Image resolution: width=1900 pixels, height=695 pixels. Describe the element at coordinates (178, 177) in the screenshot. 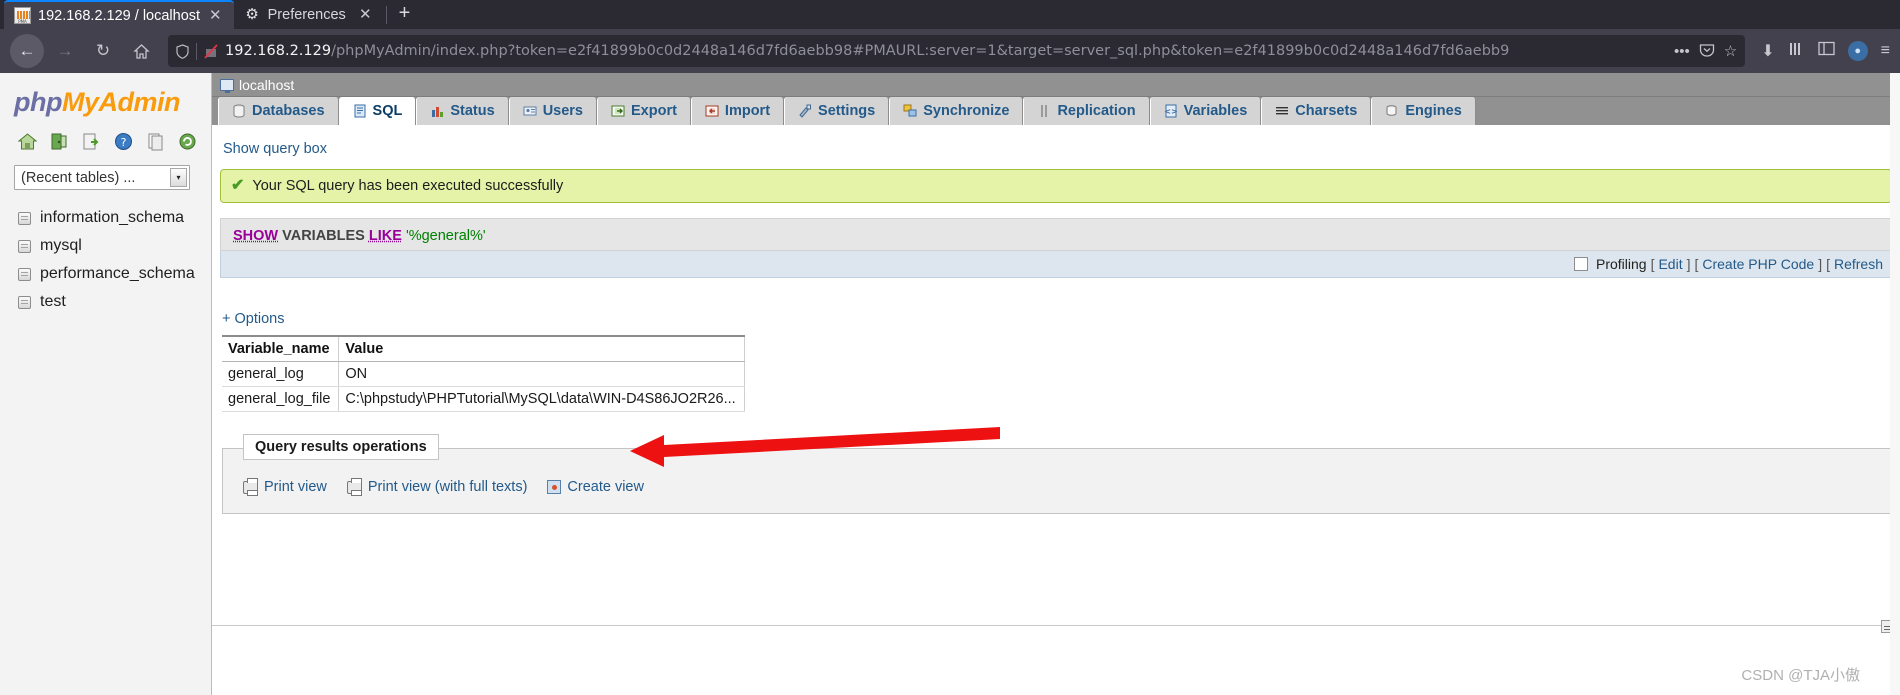

I see `chevron-down-icon: ▾` at that location.